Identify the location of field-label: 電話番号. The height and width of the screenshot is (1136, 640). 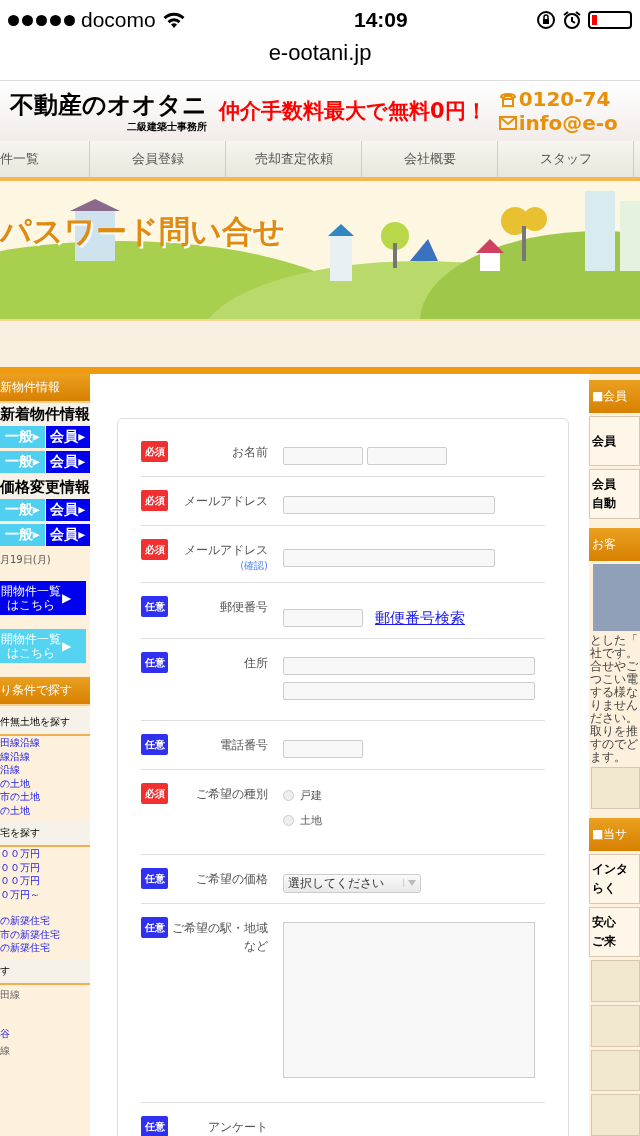
(244, 745).